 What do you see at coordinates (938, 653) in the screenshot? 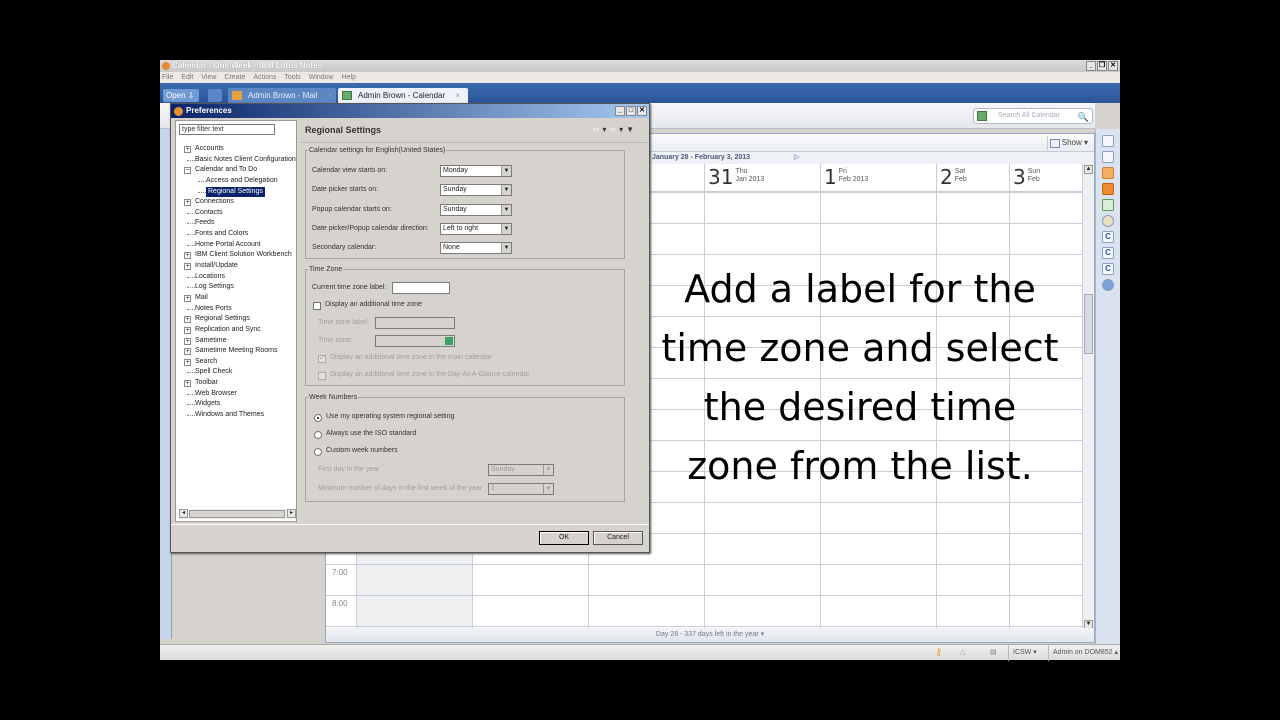
I see `key-icon: ⚷` at bounding box center [938, 653].